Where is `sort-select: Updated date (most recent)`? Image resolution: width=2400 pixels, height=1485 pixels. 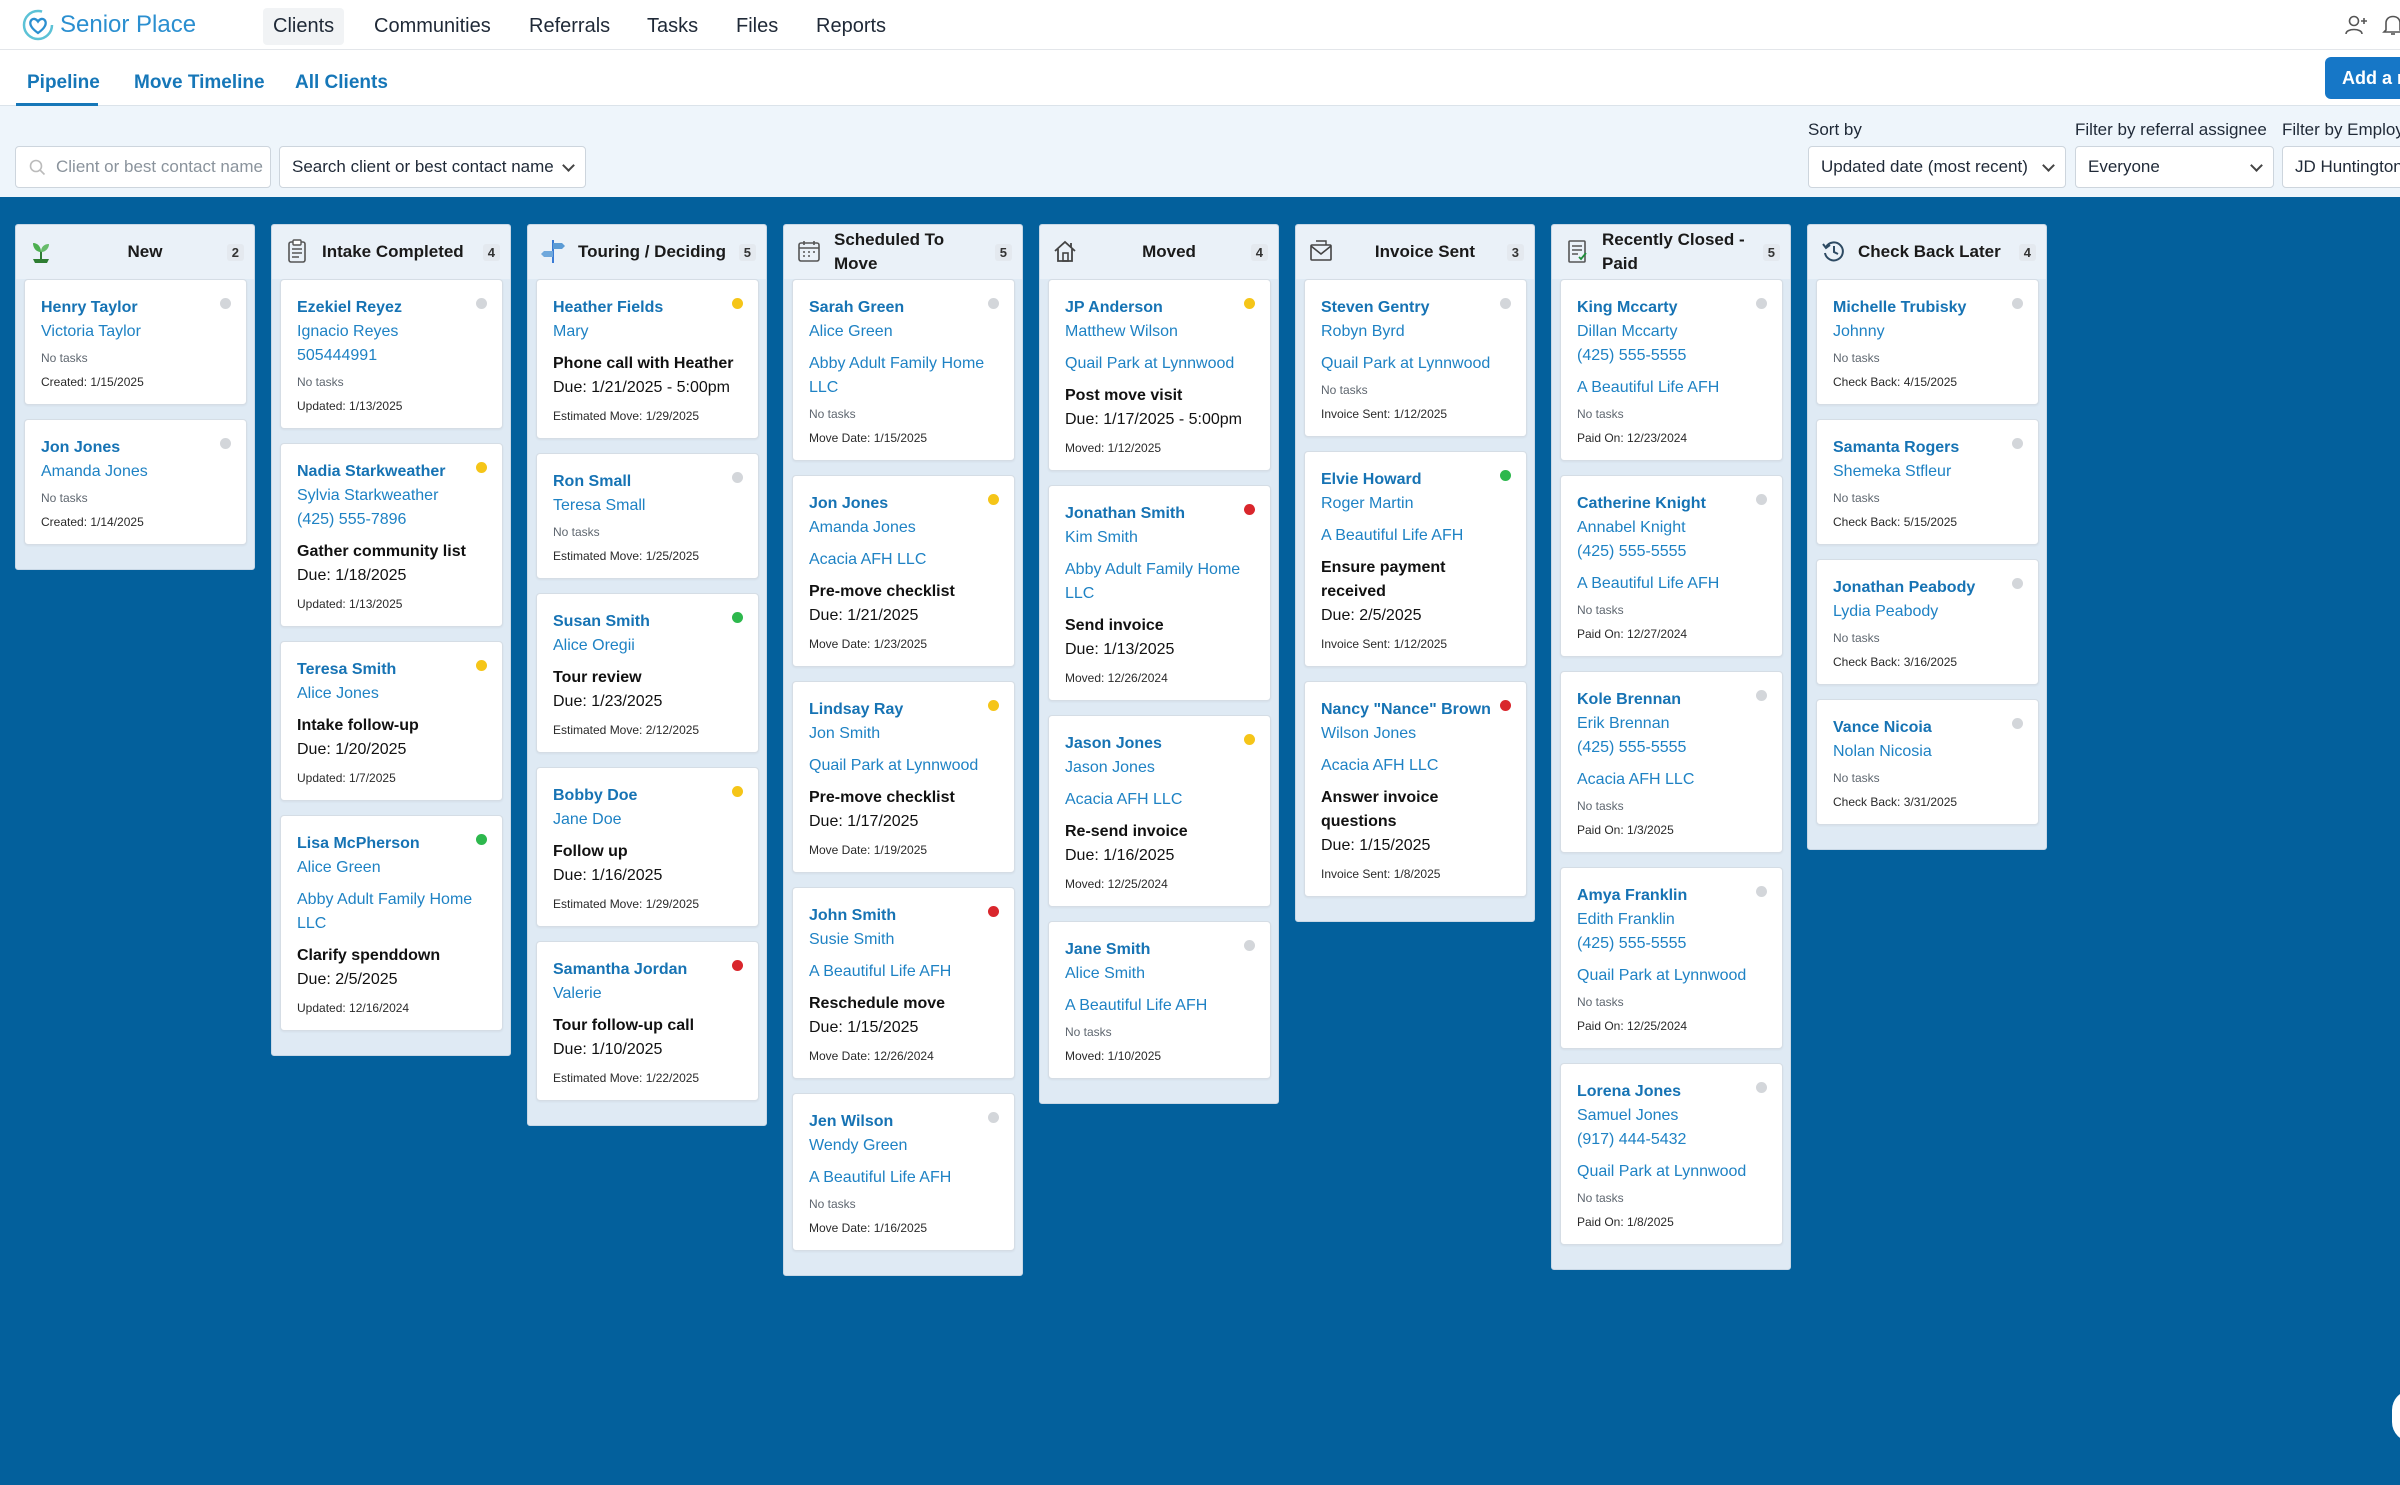 sort-select: Updated date (most recent) is located at coordinates (1937, 167).